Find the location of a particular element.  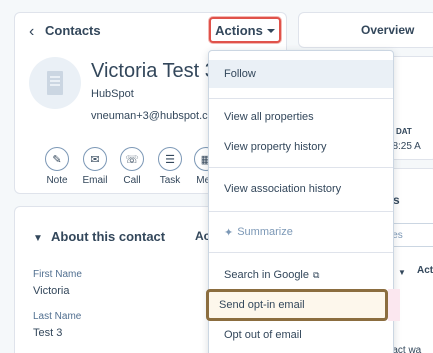

company-avatar is located at coordinates (55, 83).